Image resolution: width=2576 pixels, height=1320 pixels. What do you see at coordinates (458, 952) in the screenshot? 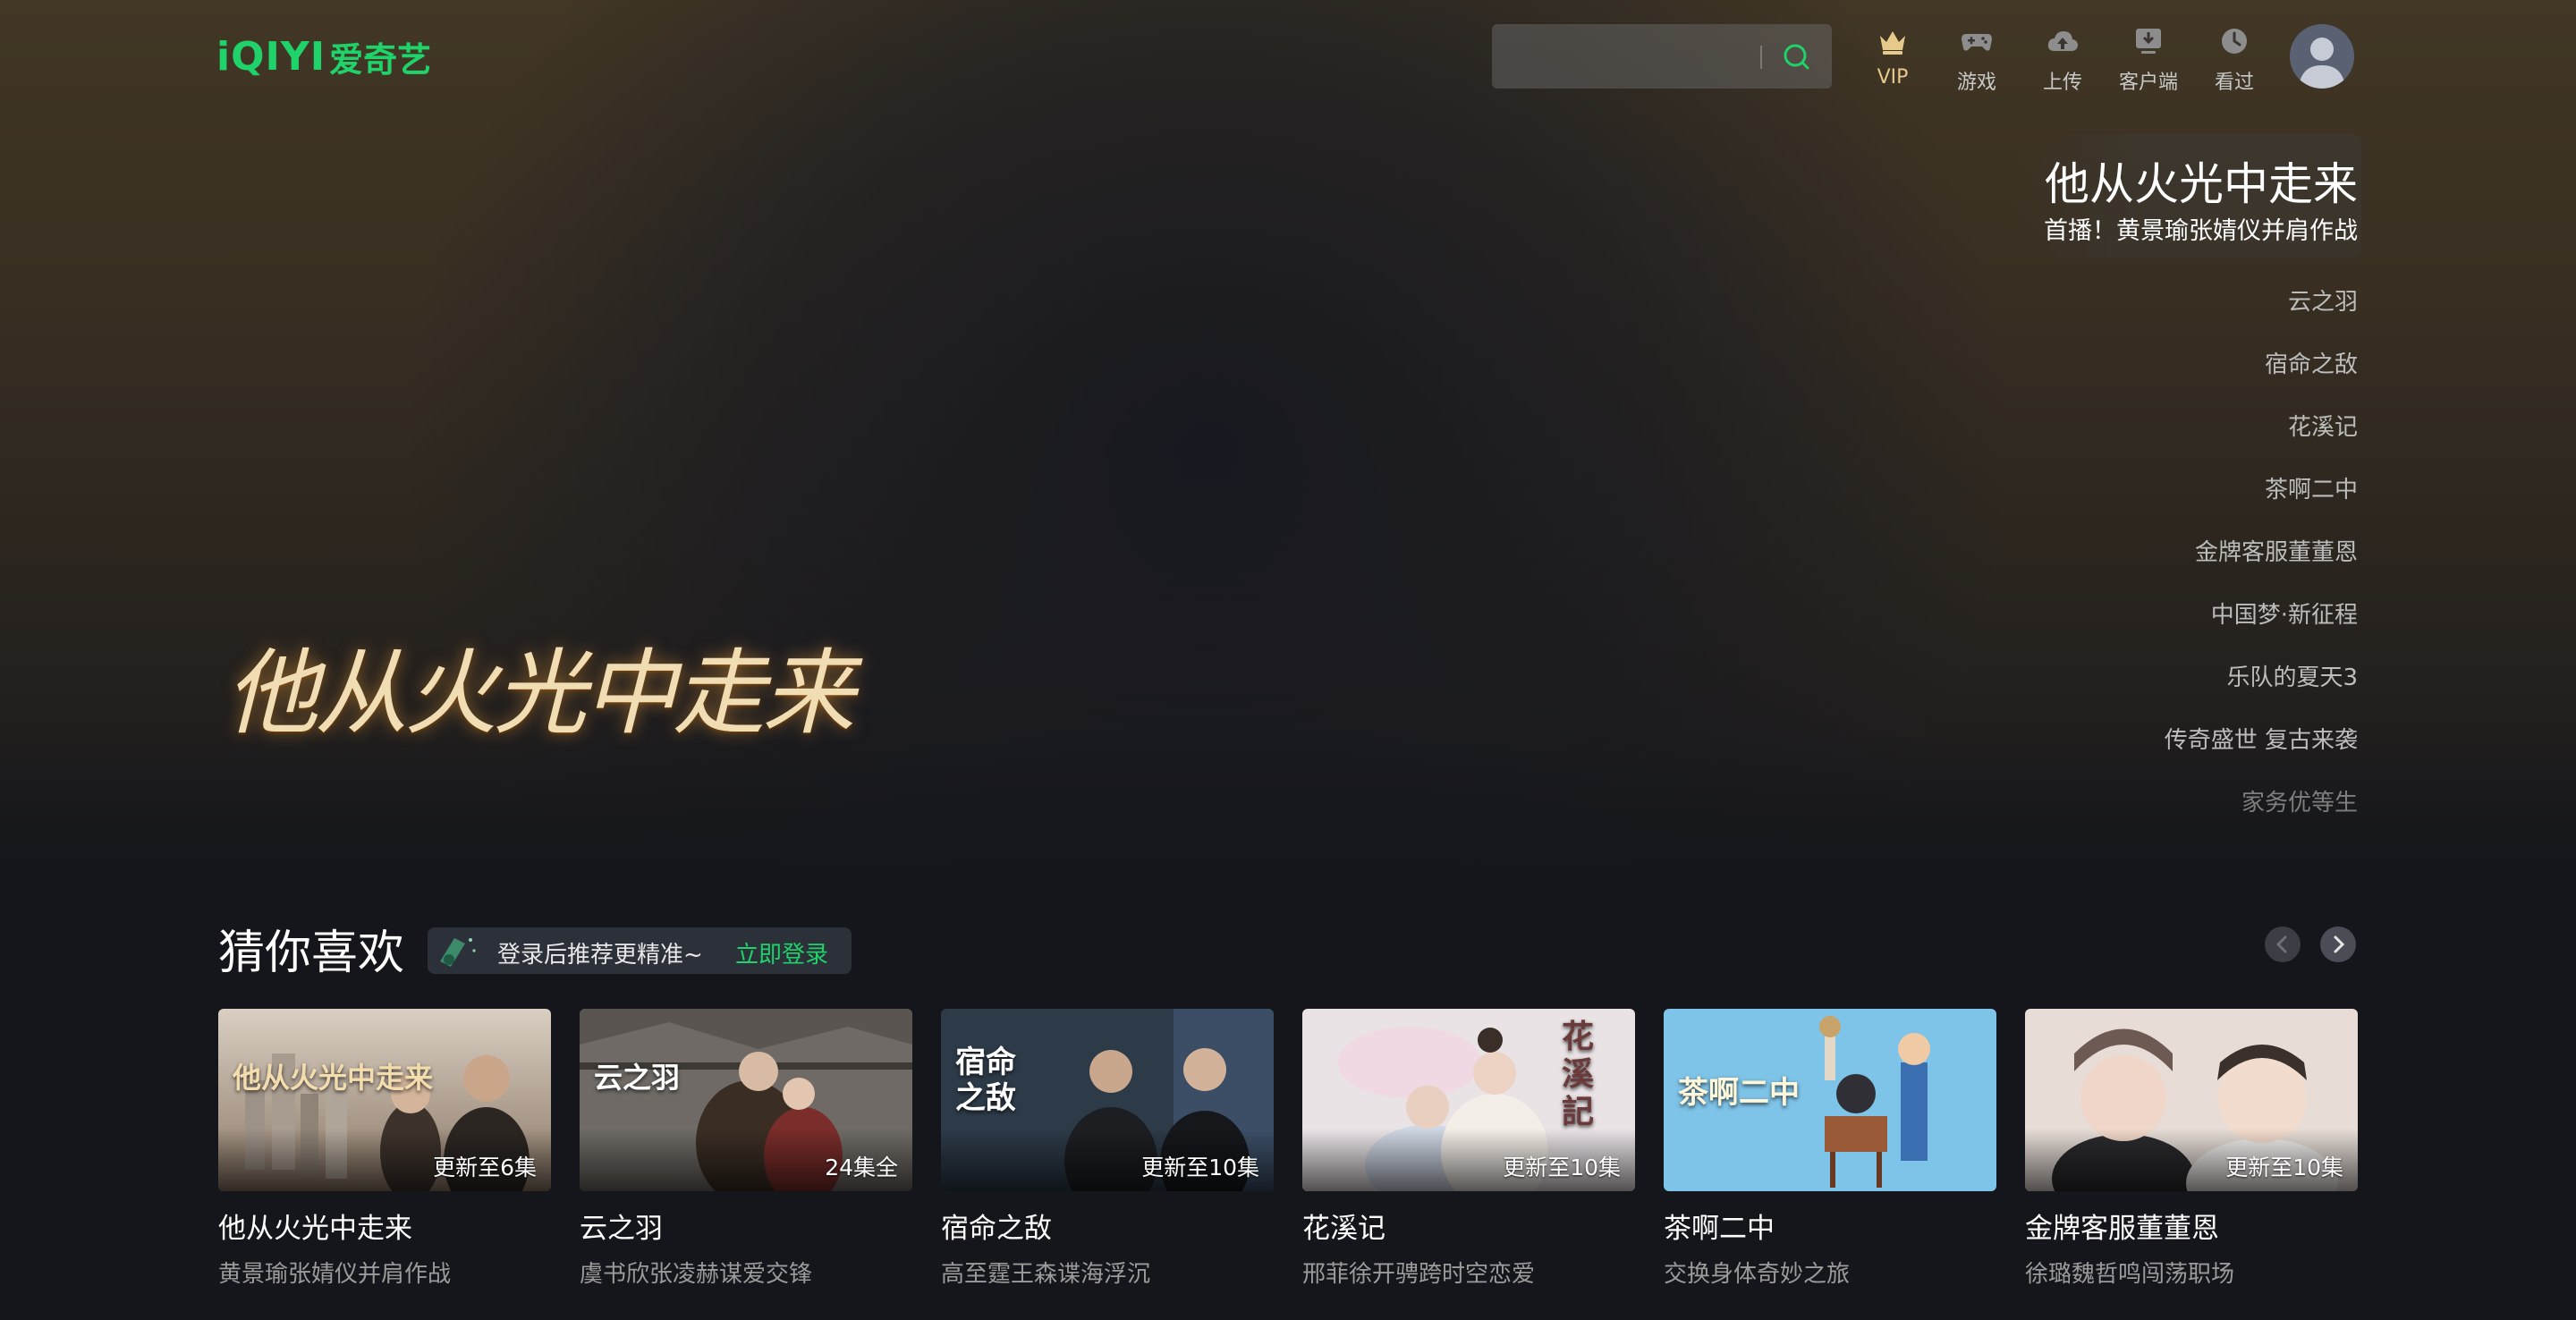
I see `recommend-icon` at bounding box center [458, 952].